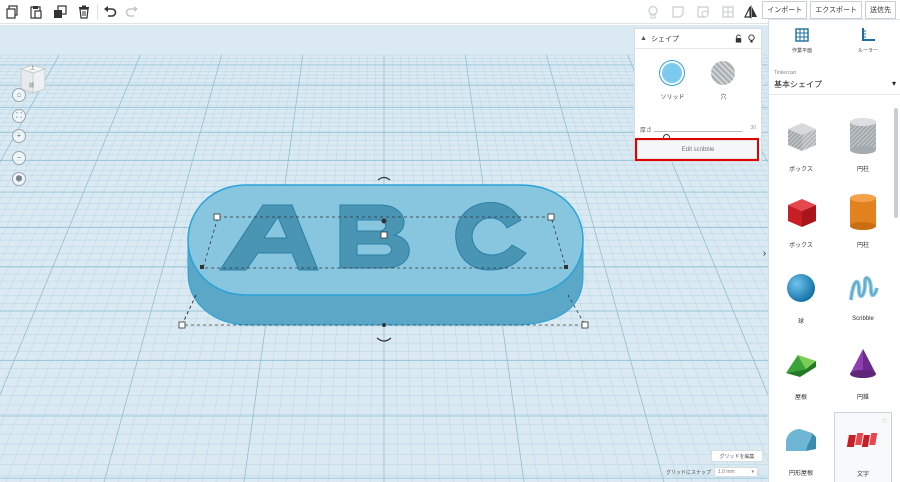  I want to click on ruler-label: ルーラー, so click(867, 51).